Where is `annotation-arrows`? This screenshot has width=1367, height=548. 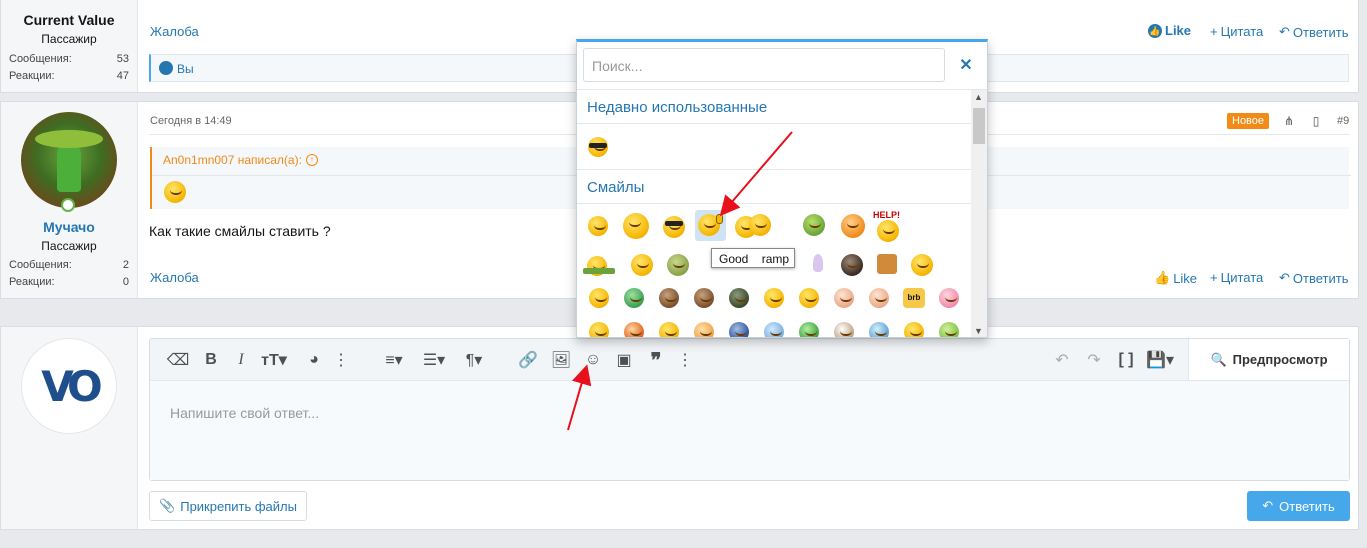 annotation-arrows is located at coordinates (680, 281).